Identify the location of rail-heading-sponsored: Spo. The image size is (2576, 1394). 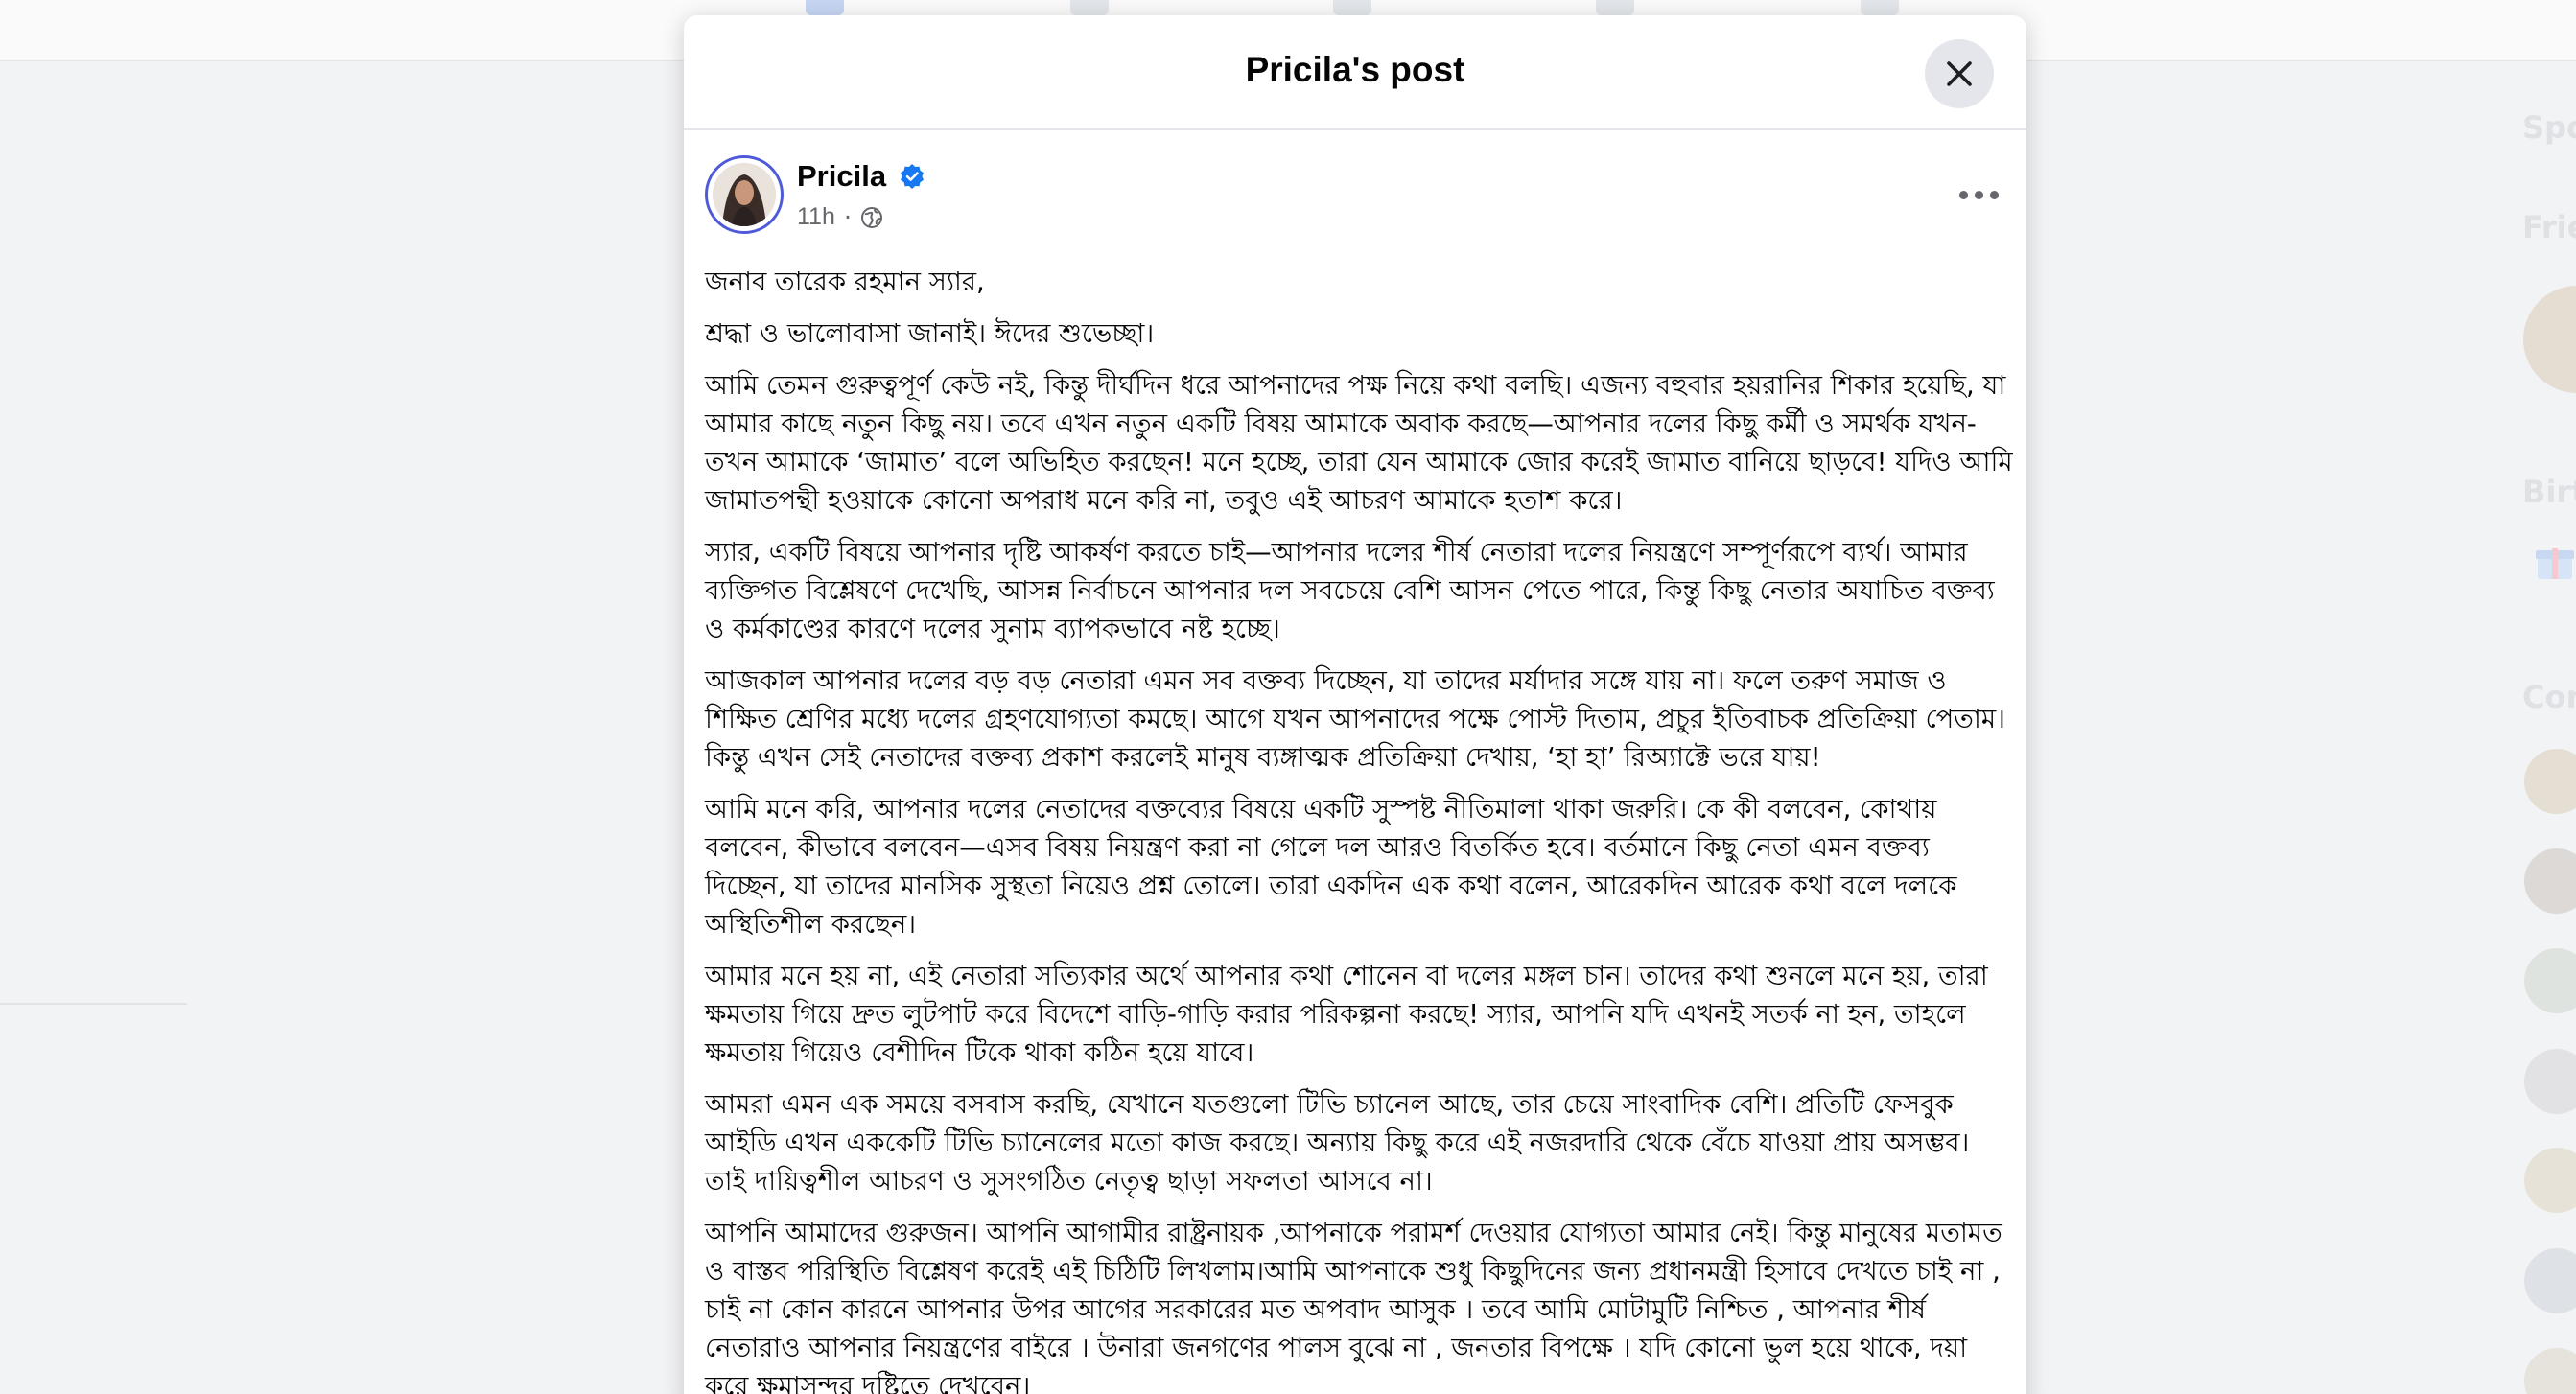
(2549, 127).